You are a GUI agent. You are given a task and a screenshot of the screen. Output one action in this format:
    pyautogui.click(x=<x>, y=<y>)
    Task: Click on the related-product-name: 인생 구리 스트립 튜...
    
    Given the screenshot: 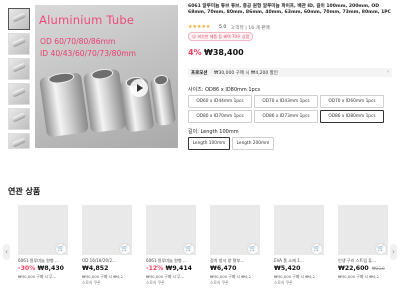 What is the action you would take?
    pyautogui.click(x=363, y=261)
    